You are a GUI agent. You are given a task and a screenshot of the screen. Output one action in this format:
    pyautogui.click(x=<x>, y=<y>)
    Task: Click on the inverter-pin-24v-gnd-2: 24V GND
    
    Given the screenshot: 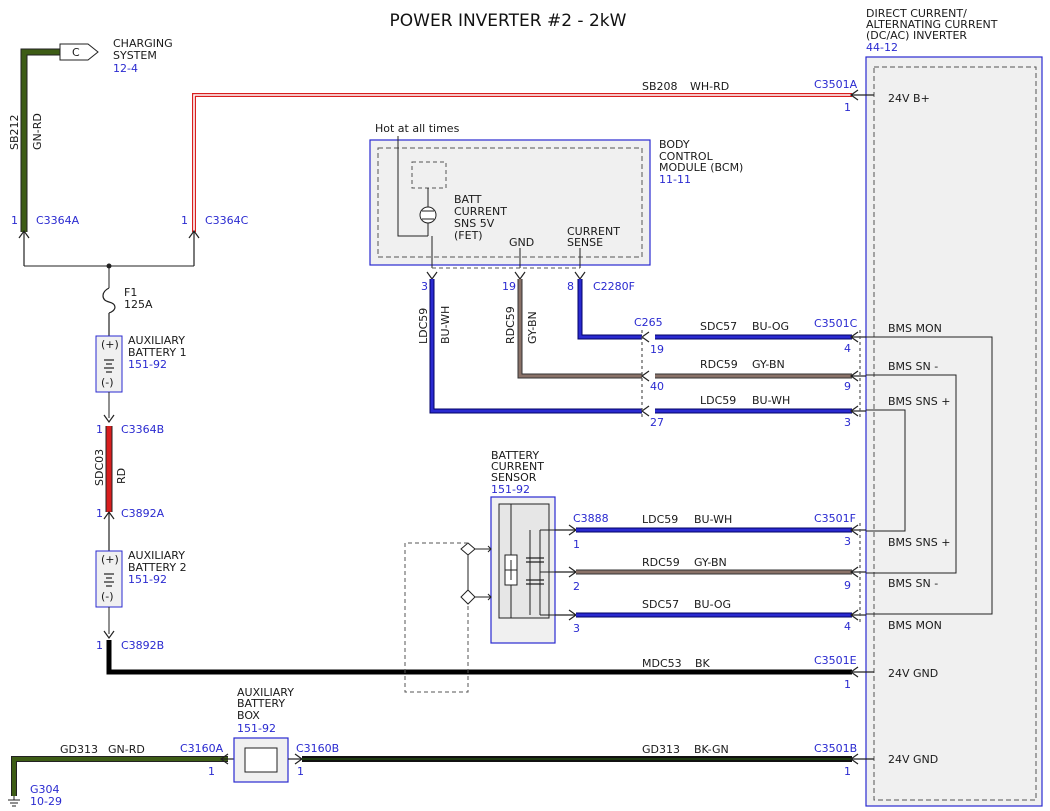 What is the action you would take?
    pyautogui.click(x=913, y=759)
    